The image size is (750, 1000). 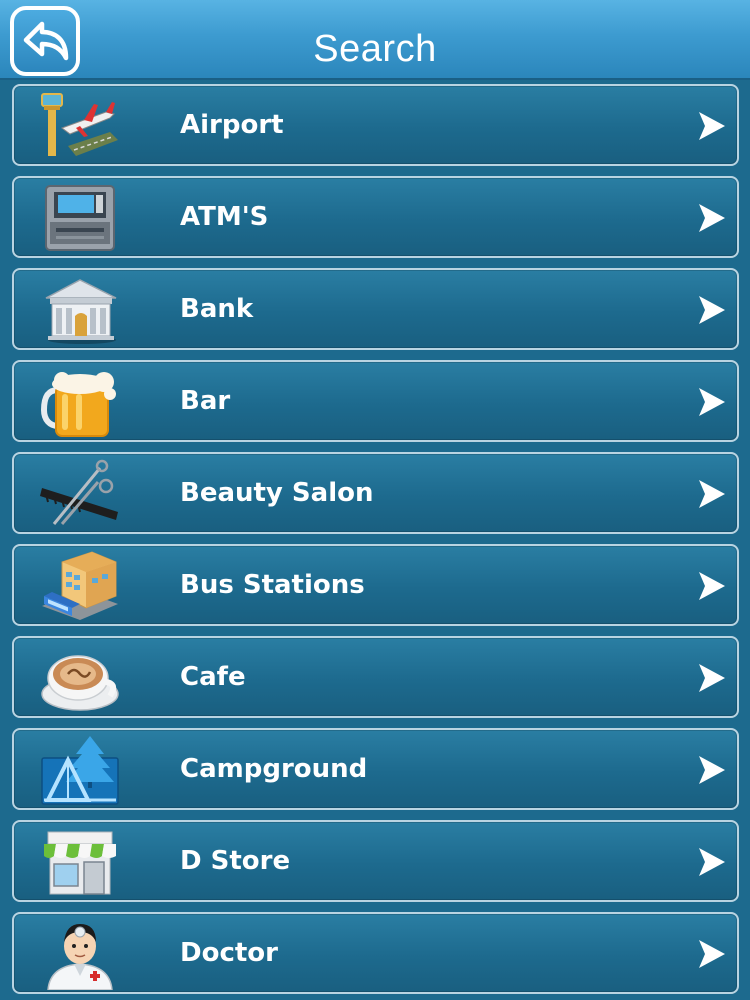 I want to click on category-row-beauty-salon: Beauty Salon, so click(x=375, y=493).